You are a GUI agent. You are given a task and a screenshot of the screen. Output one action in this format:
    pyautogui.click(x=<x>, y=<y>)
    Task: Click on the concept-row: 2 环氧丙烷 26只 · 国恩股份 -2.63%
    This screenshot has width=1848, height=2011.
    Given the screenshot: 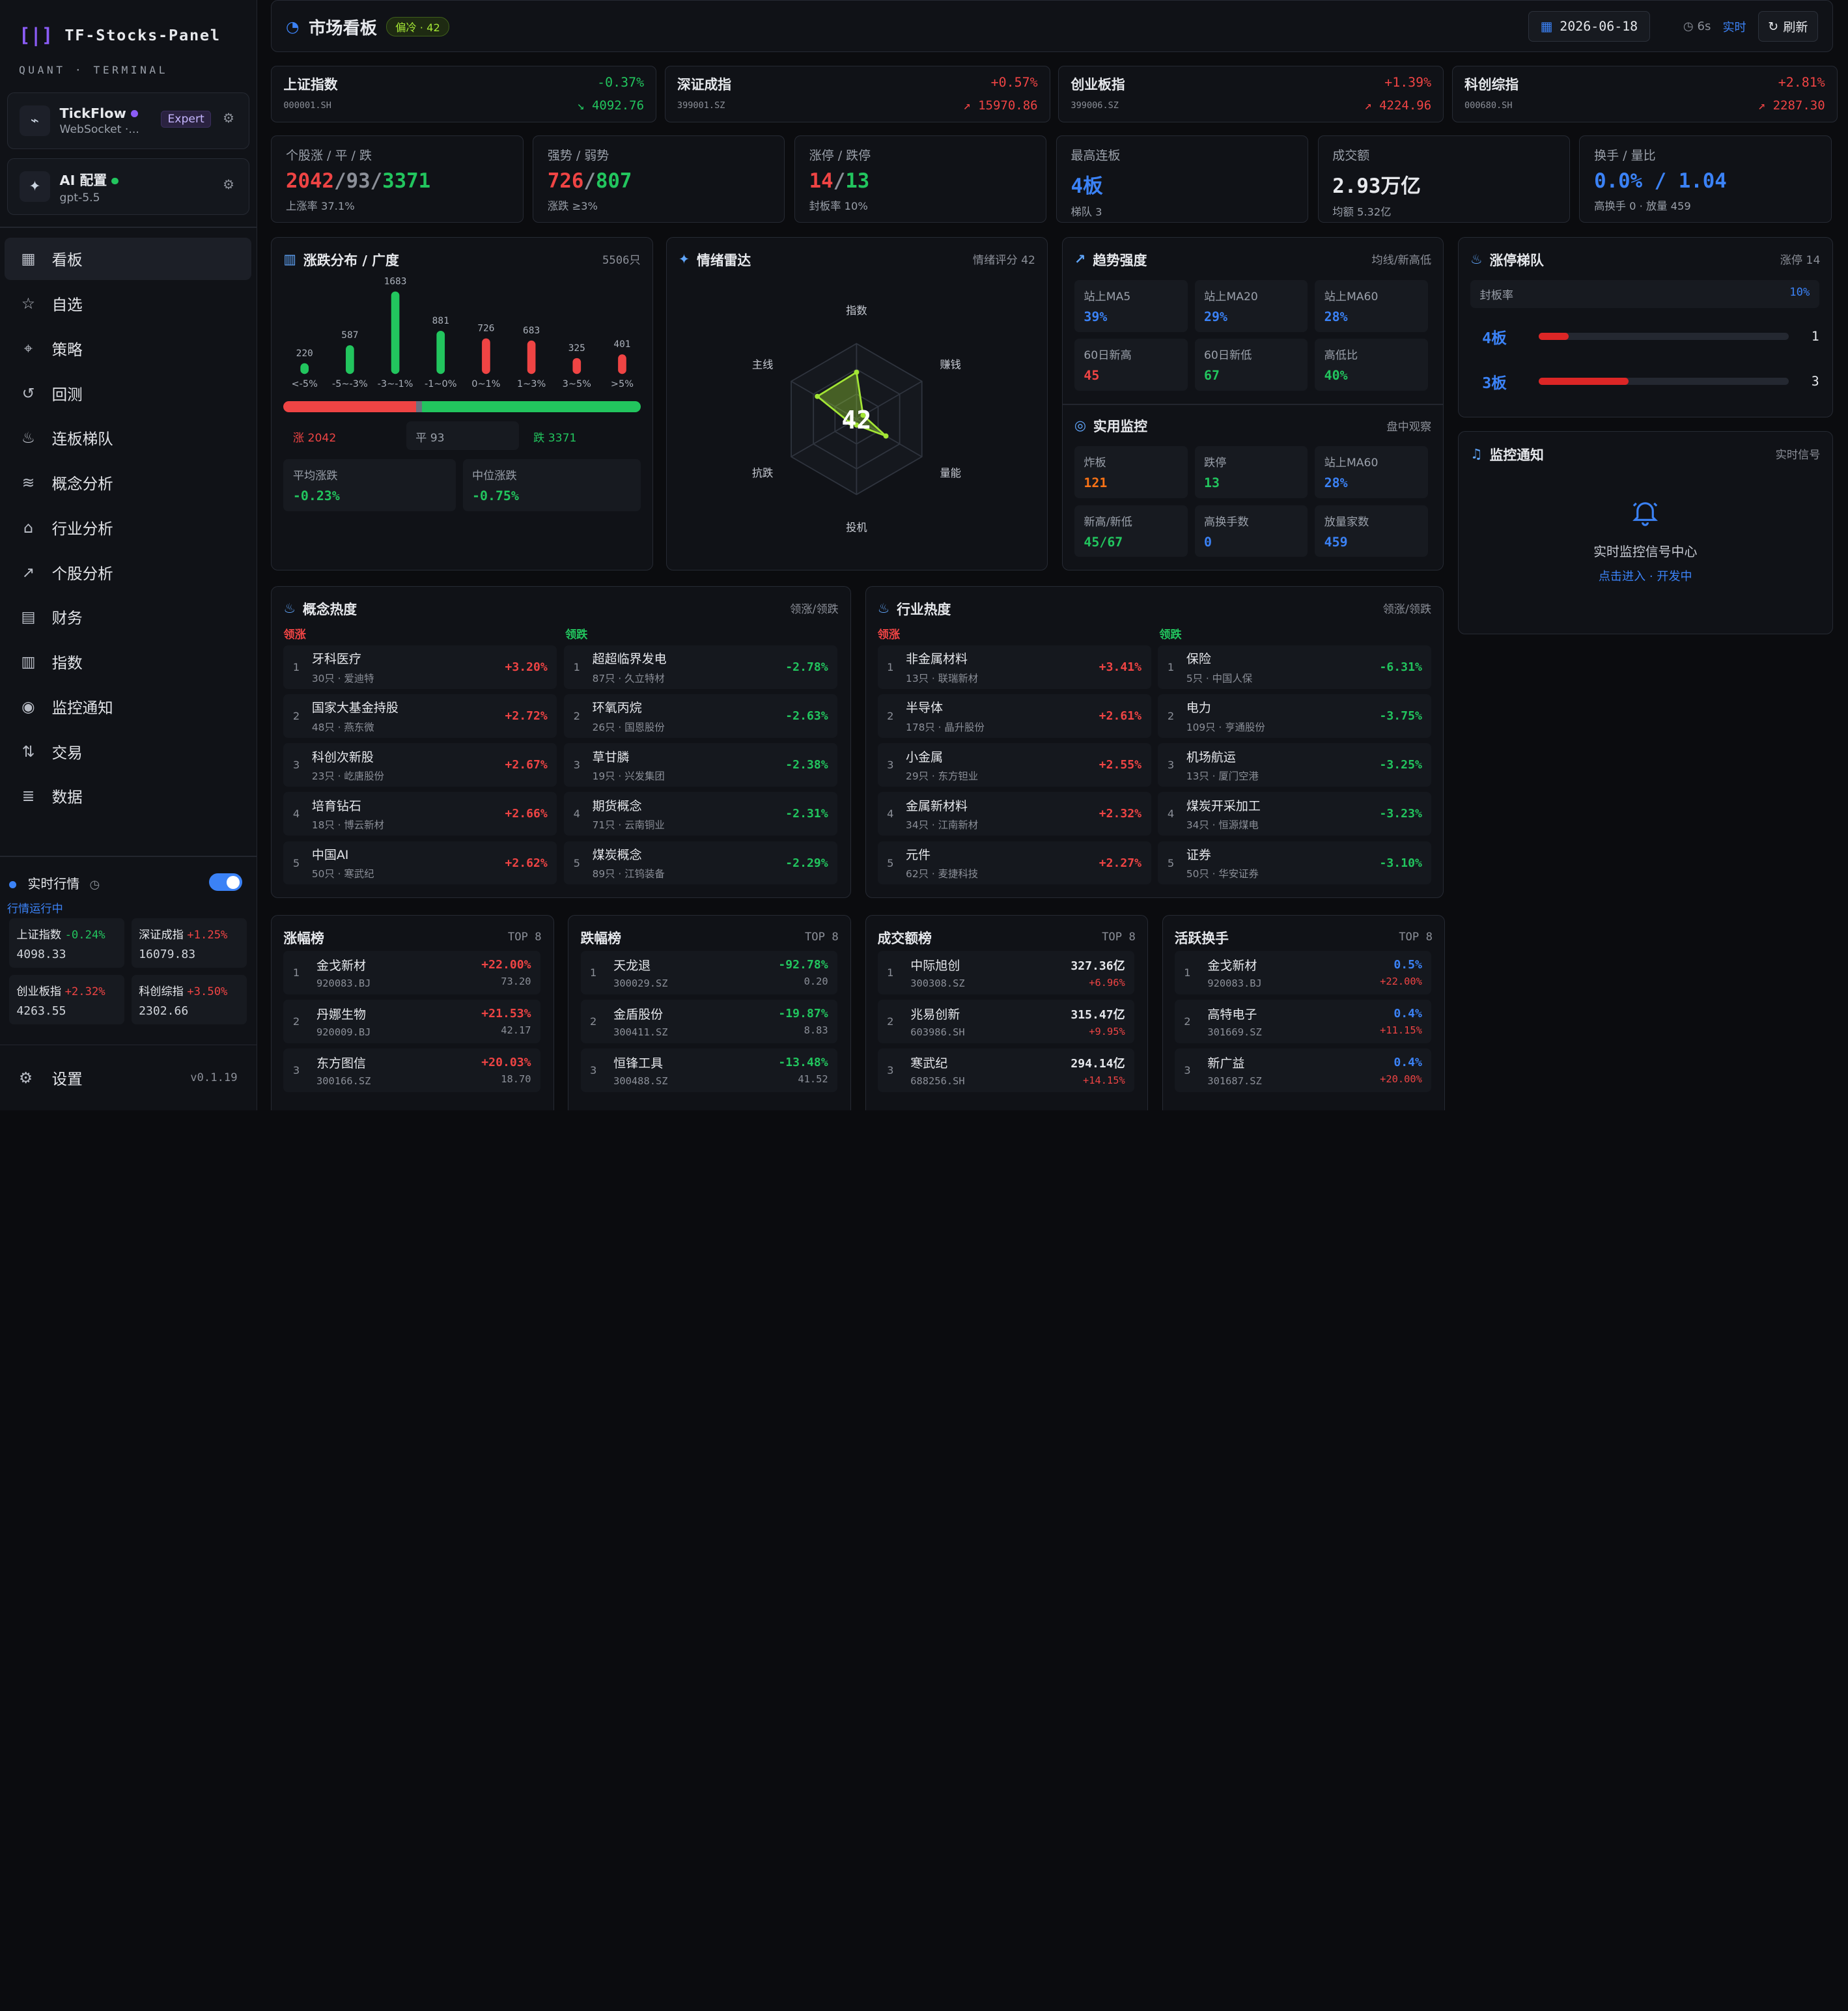 What is the action you would take?
    pyautogui.click(x=701, y=716)
    